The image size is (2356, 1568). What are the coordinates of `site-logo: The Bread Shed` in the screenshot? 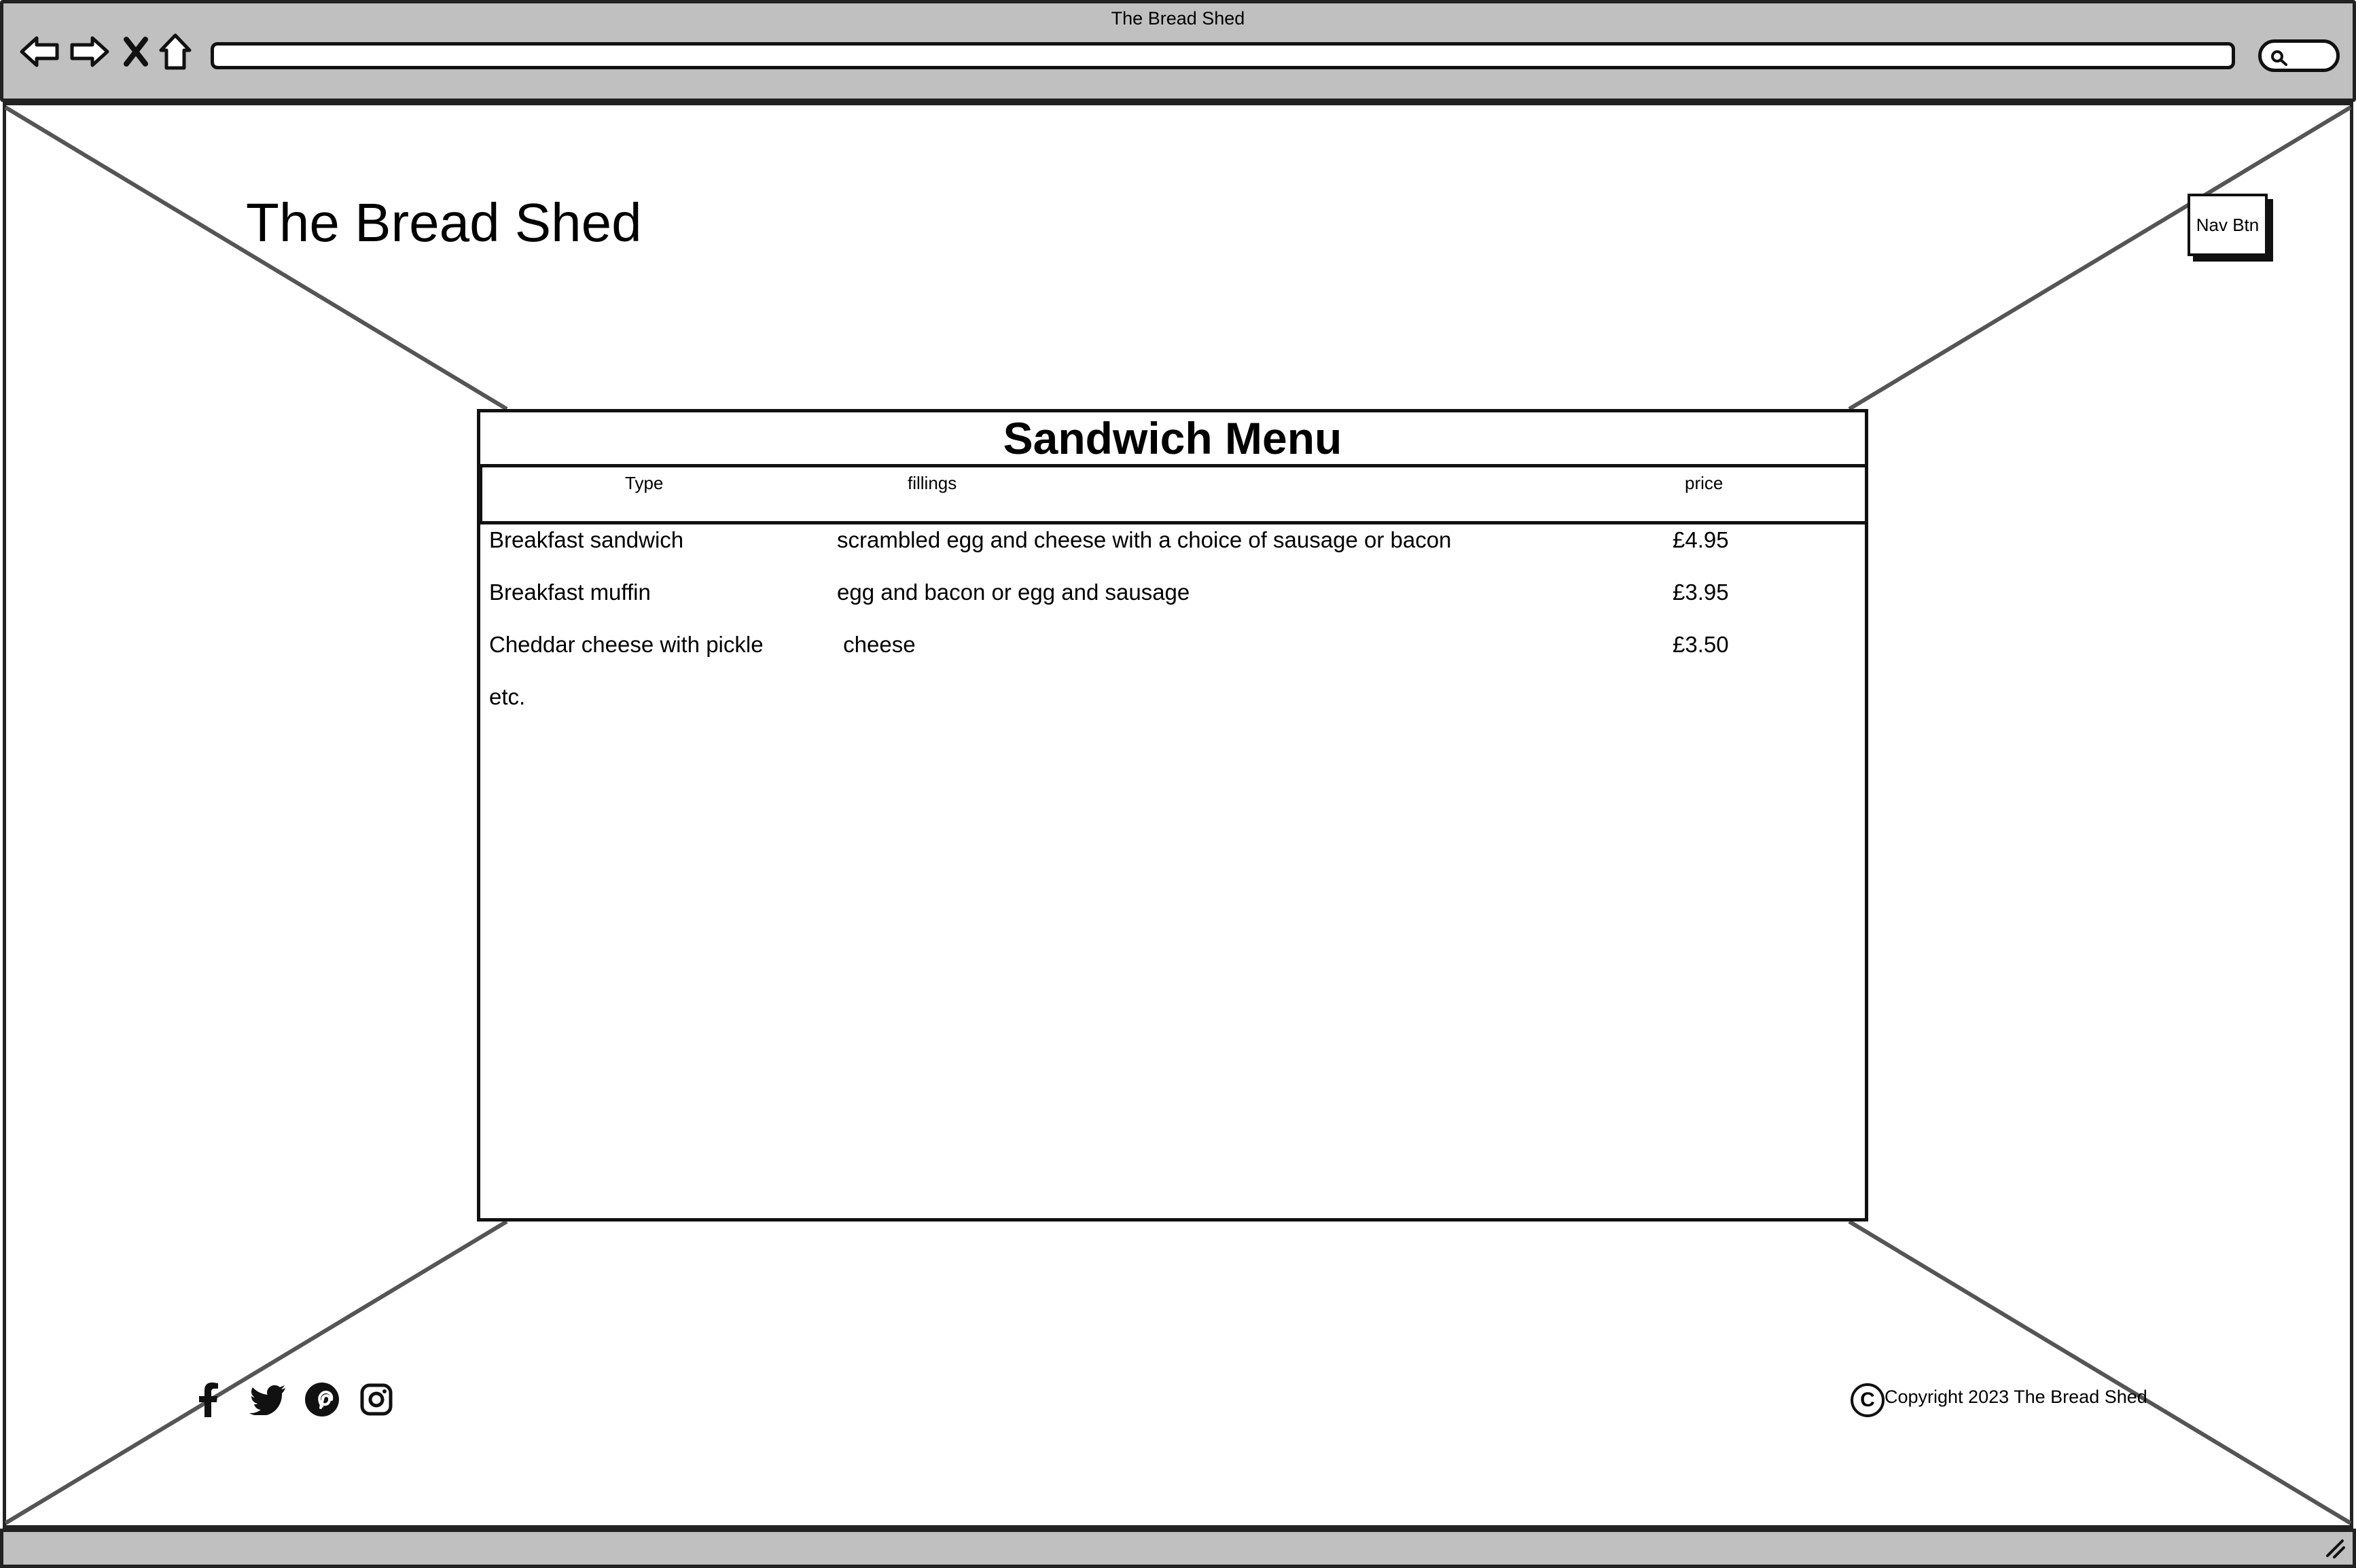 It's located at (444, 223).